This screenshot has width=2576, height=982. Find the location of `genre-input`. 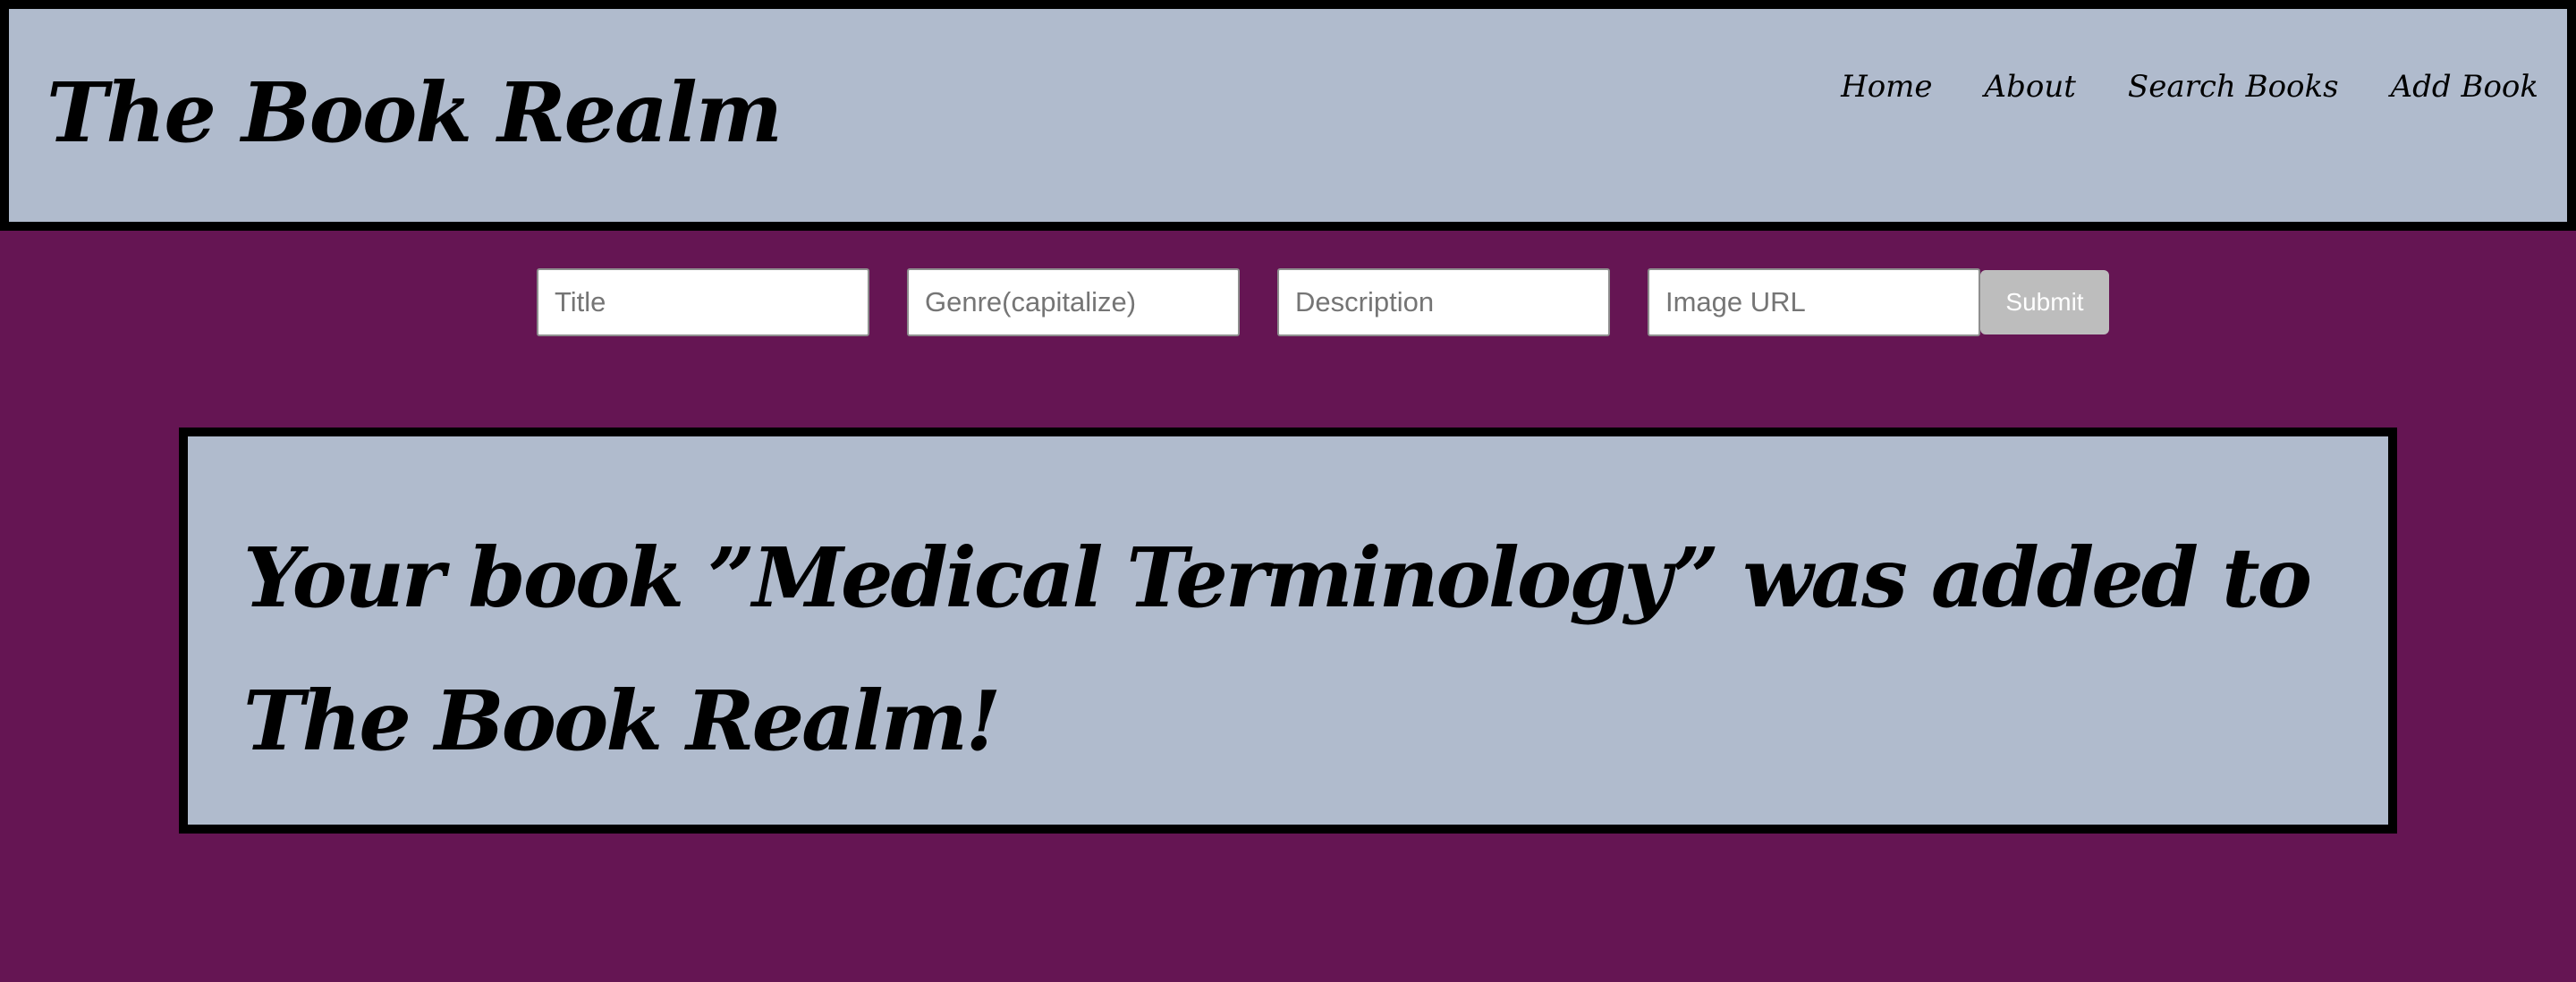

genre-input is located at coordinates (1073, 302).